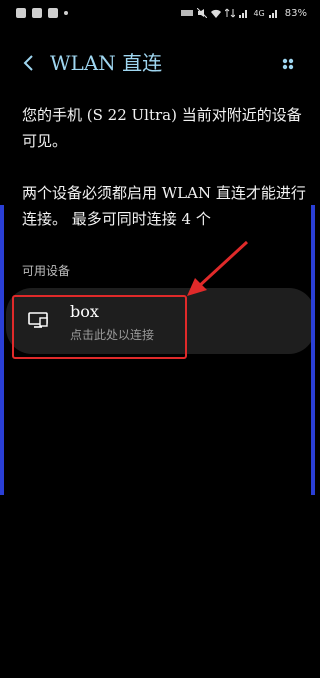  I want to click on left-edge-indicator, so click(2, 350).